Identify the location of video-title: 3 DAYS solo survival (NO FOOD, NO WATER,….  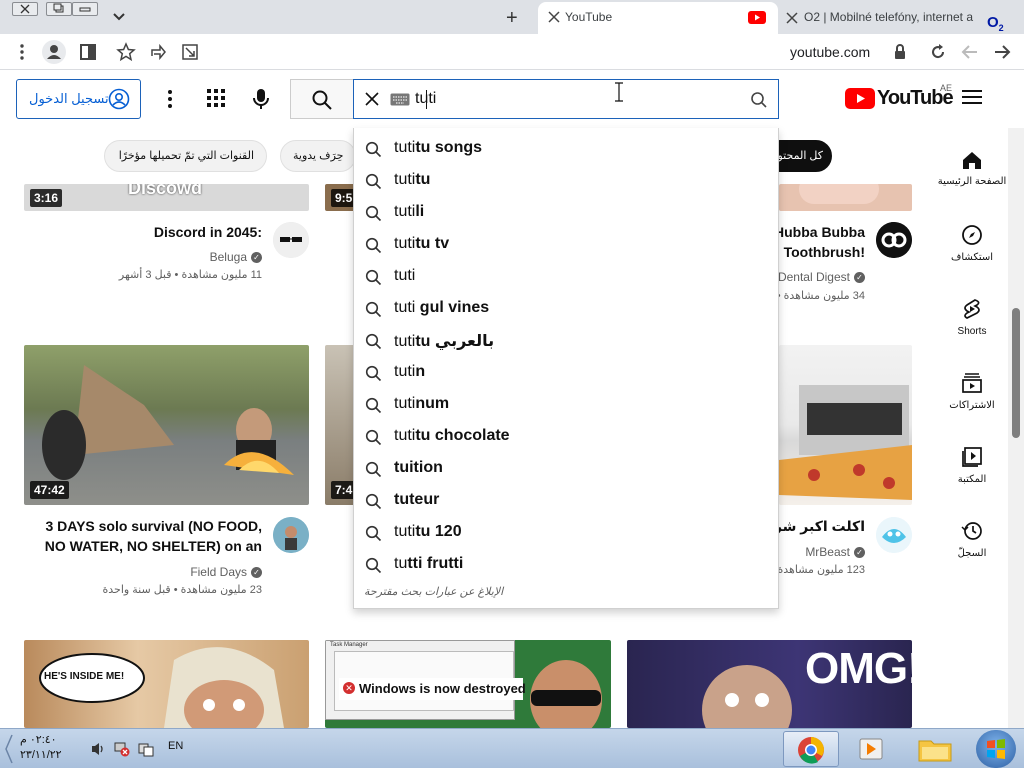
(151, 536).